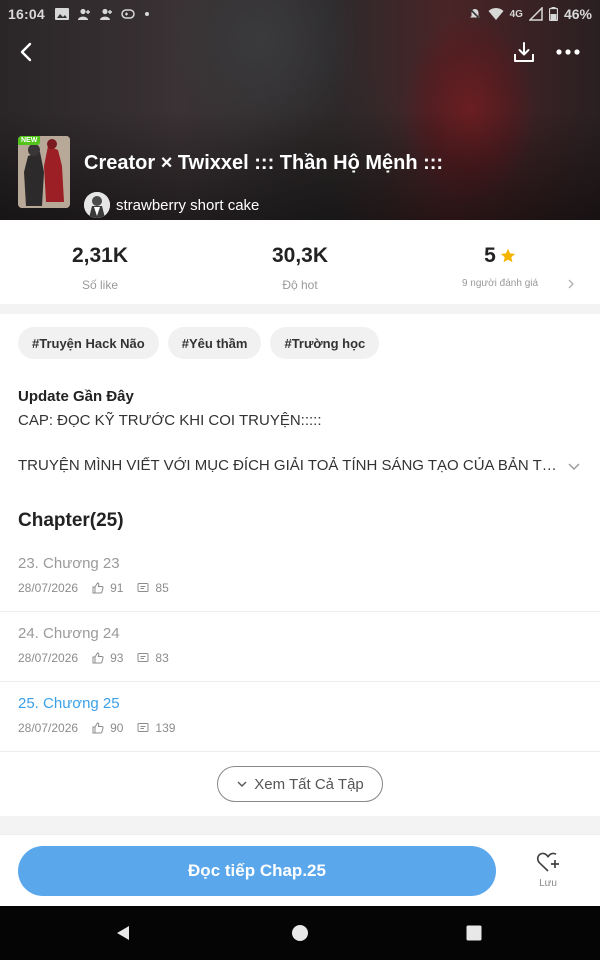 The width and height of the screenshot is (600, 960). I want to click on tag-list: #Truyện Hack Não #Yêu thầm #Trường học, so click(199, 343).